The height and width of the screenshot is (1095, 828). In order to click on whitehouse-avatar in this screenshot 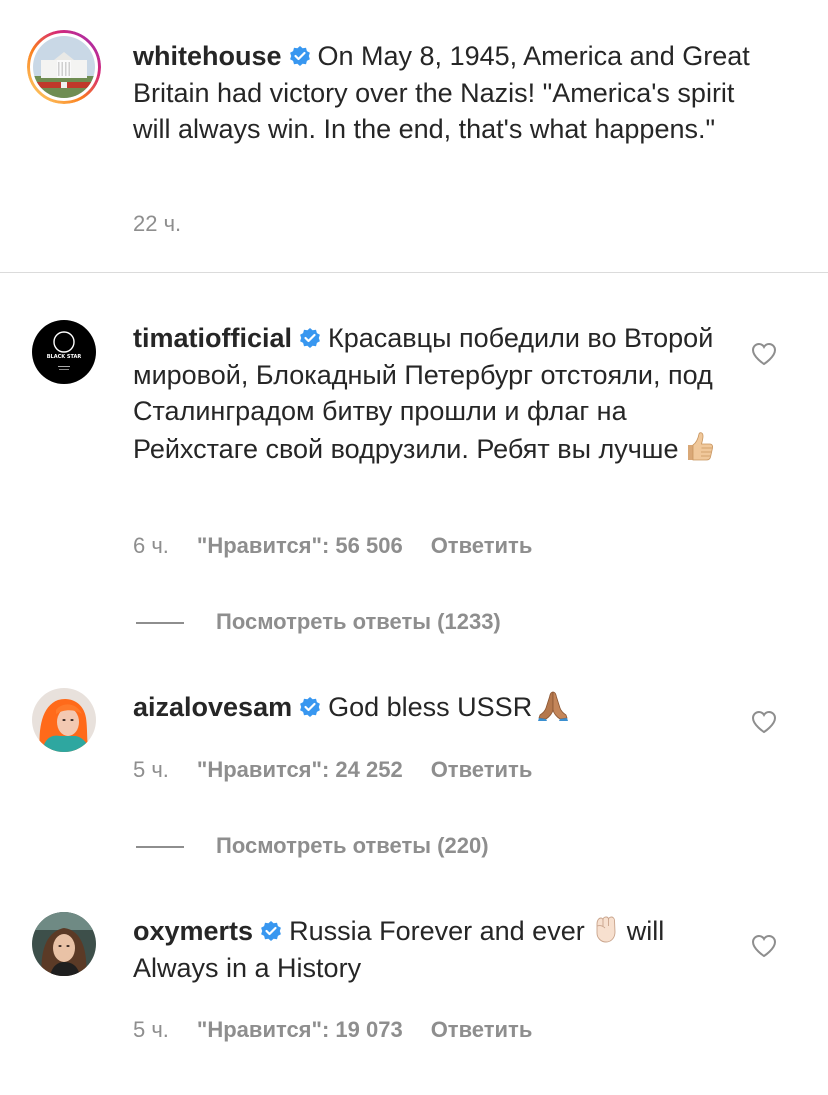, I will do `click(64, 67)`.